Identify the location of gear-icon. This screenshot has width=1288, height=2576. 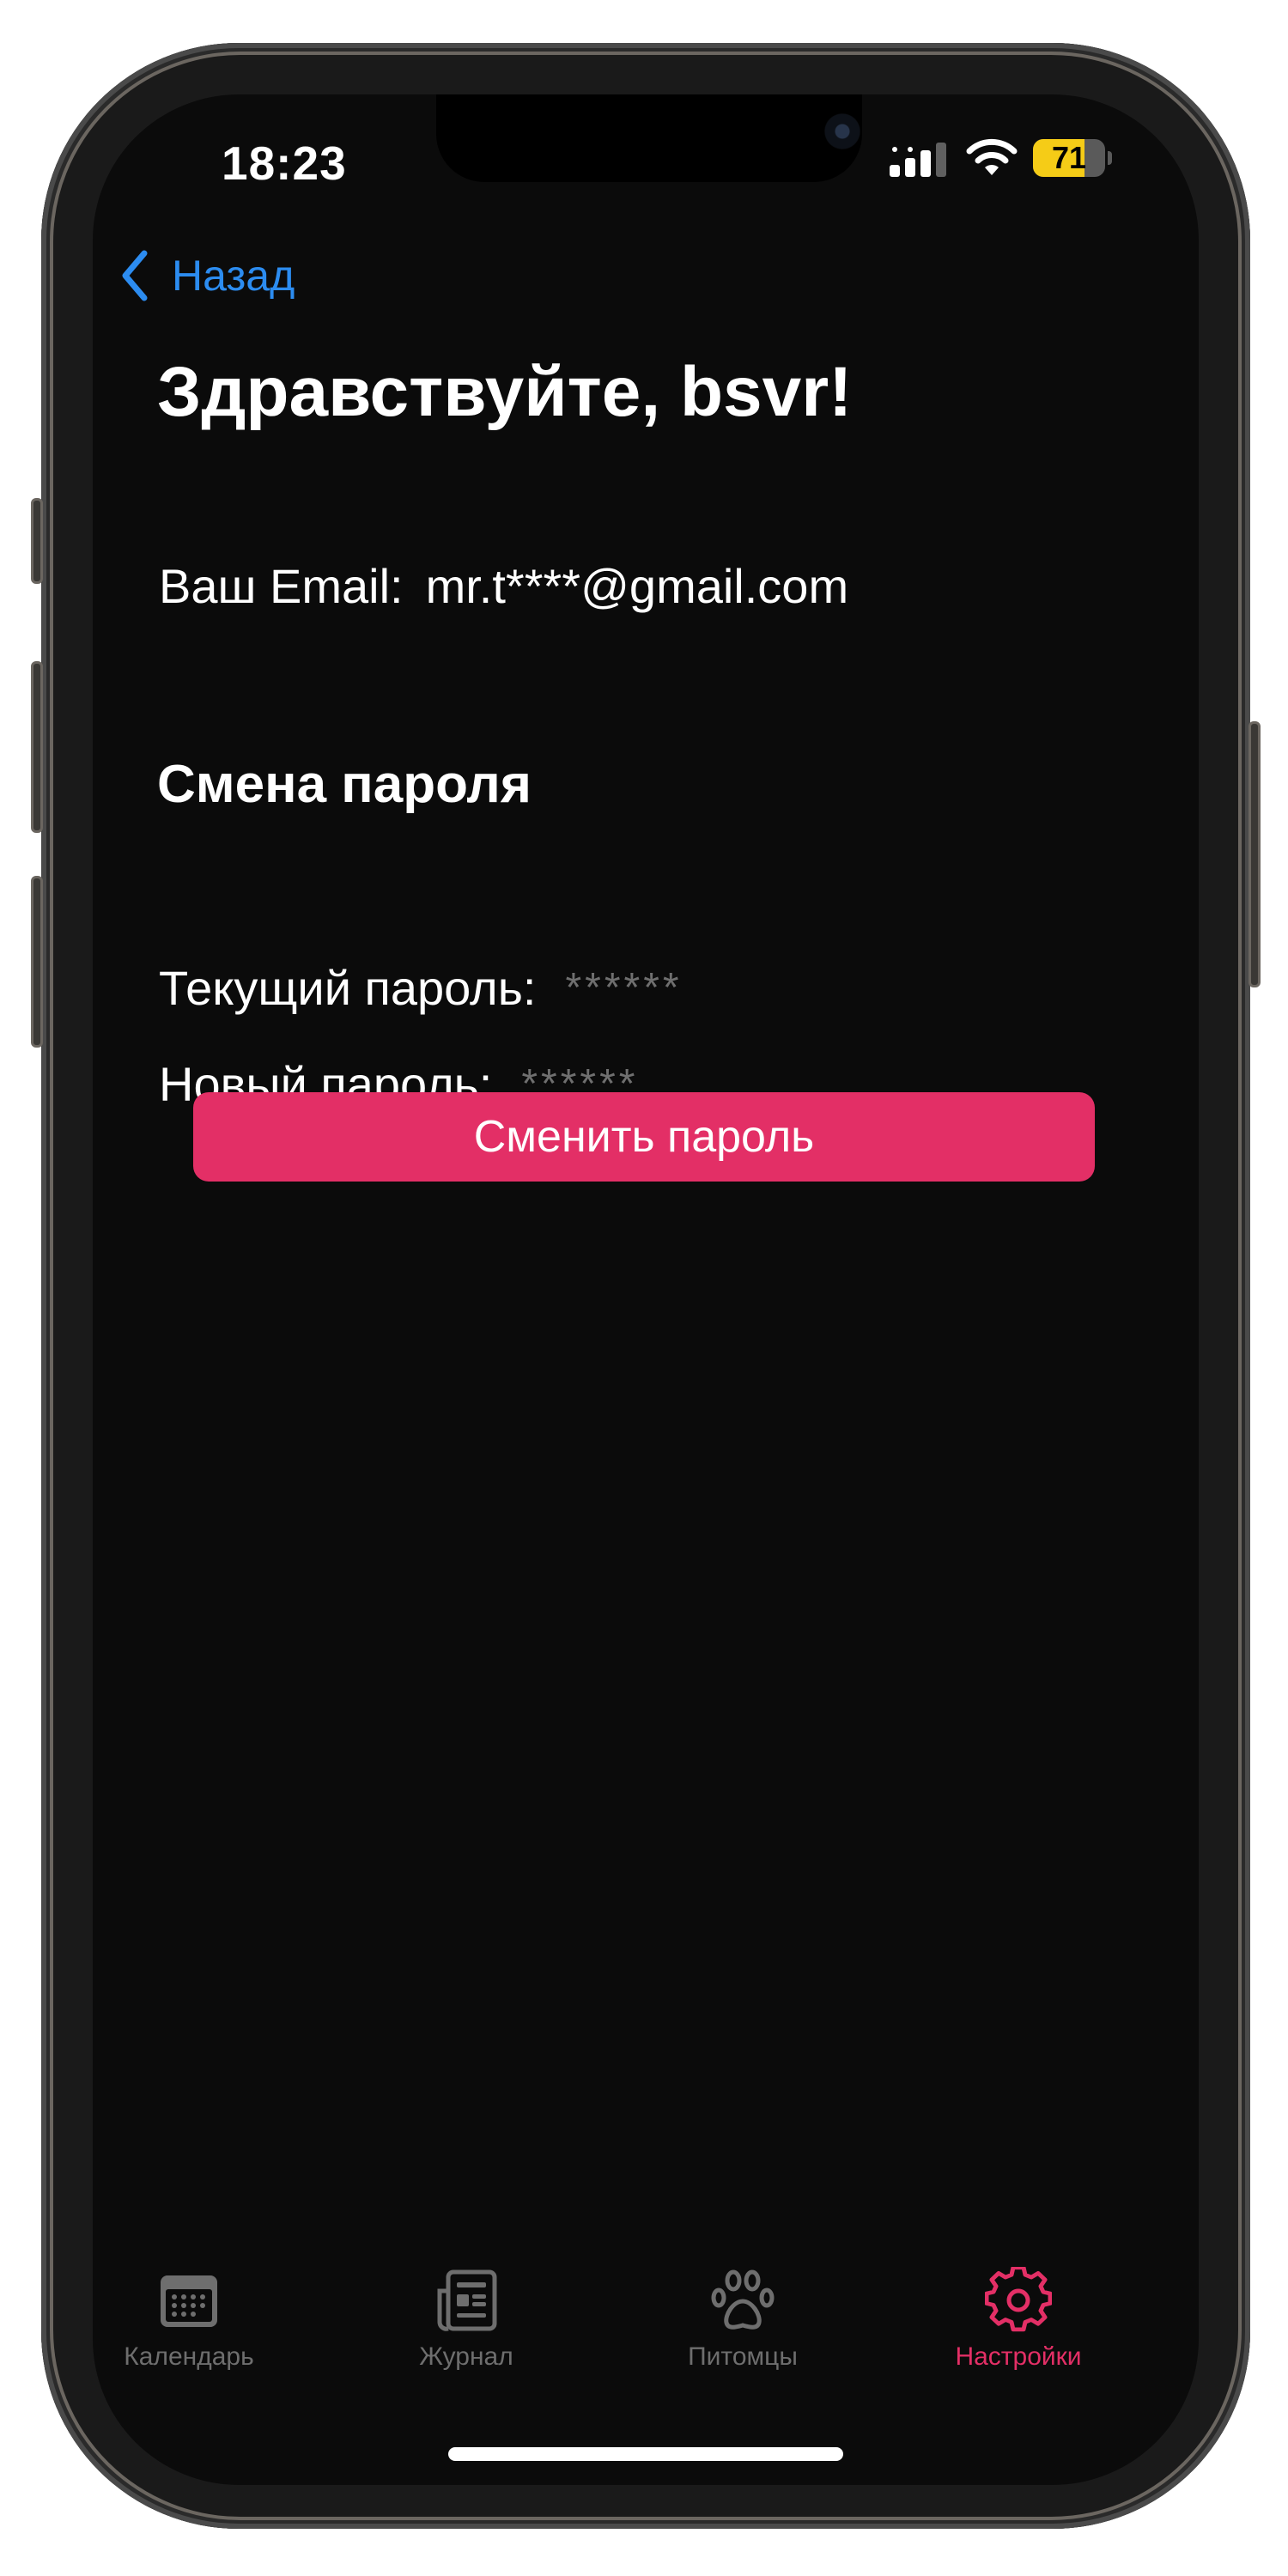
(1018, 2299).